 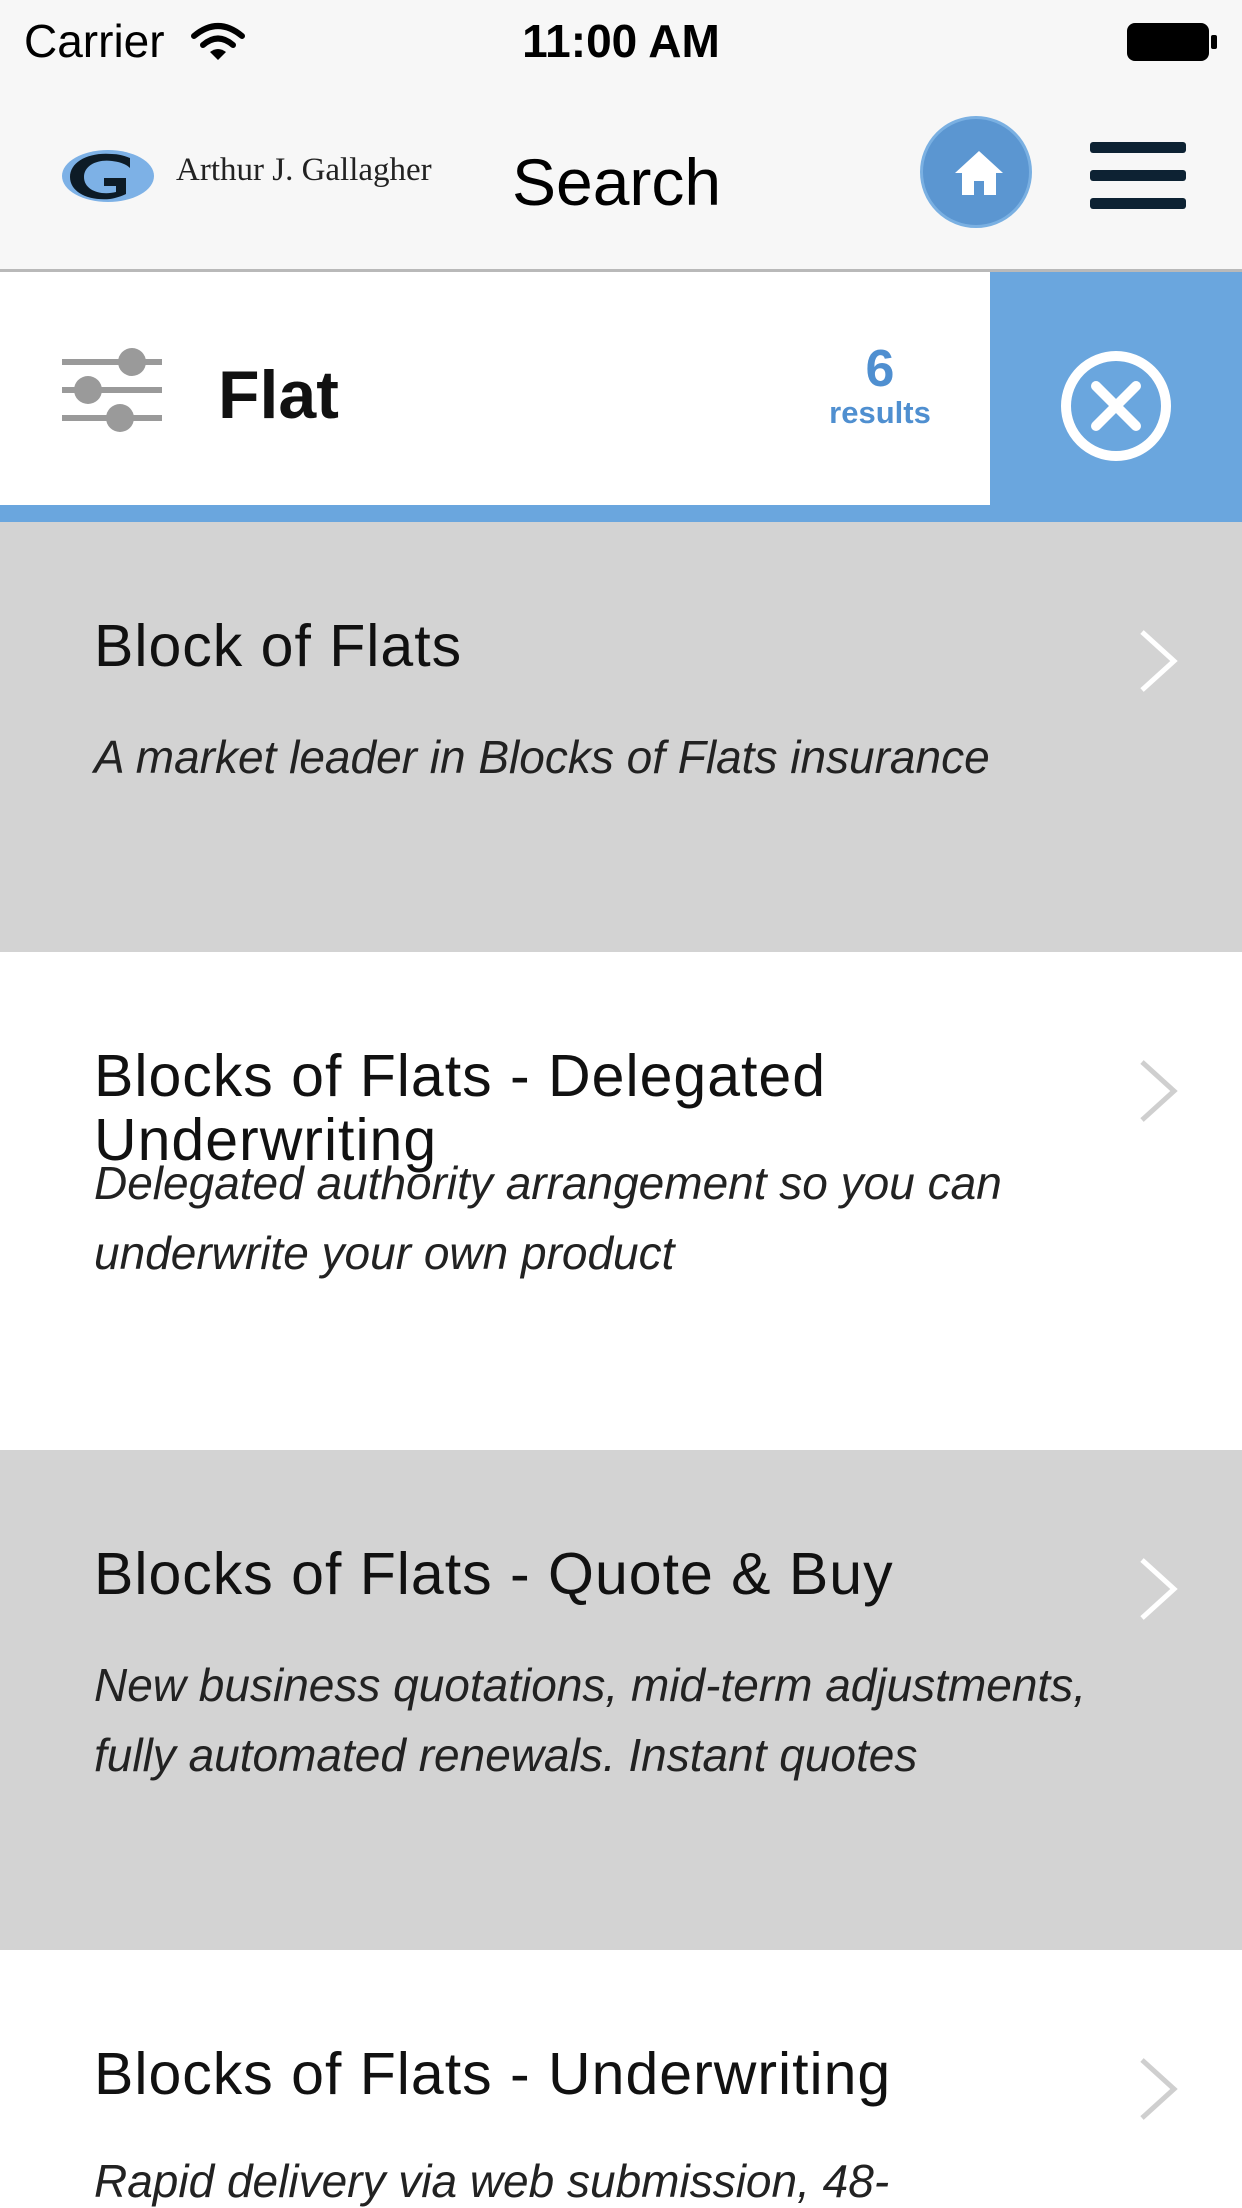 I want to click on search-bar: Flat 6 results, so click(x=621, y=397).